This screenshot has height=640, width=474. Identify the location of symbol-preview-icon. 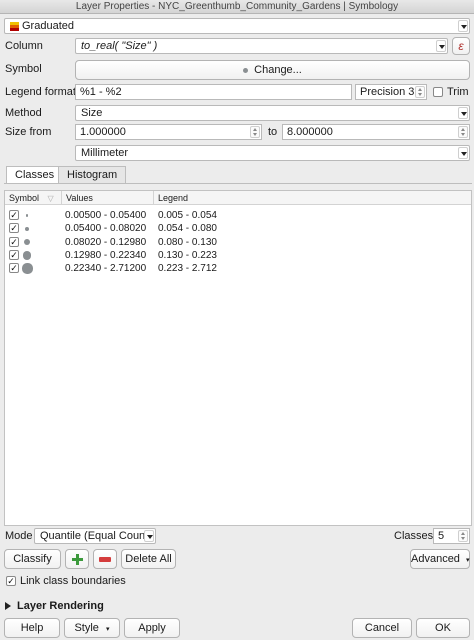
(246, 70).